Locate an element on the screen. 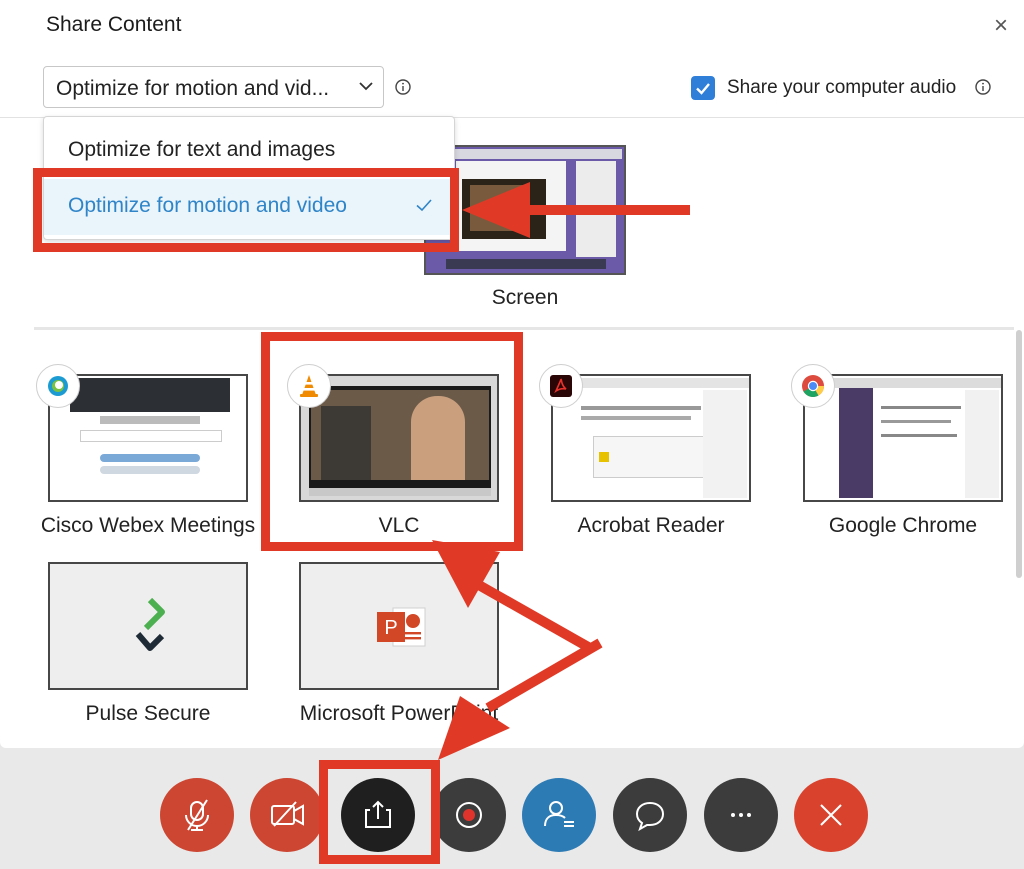 The width and height of the screenshot is (1024, 869). arrow-to-share-button is located at coordinates (520, 699).